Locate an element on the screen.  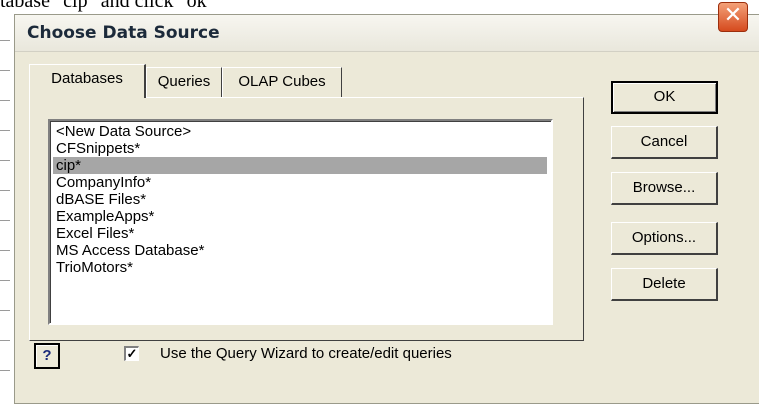
list-item-companyinfo: CompanyInfo* is located at coordinates (103, 182).